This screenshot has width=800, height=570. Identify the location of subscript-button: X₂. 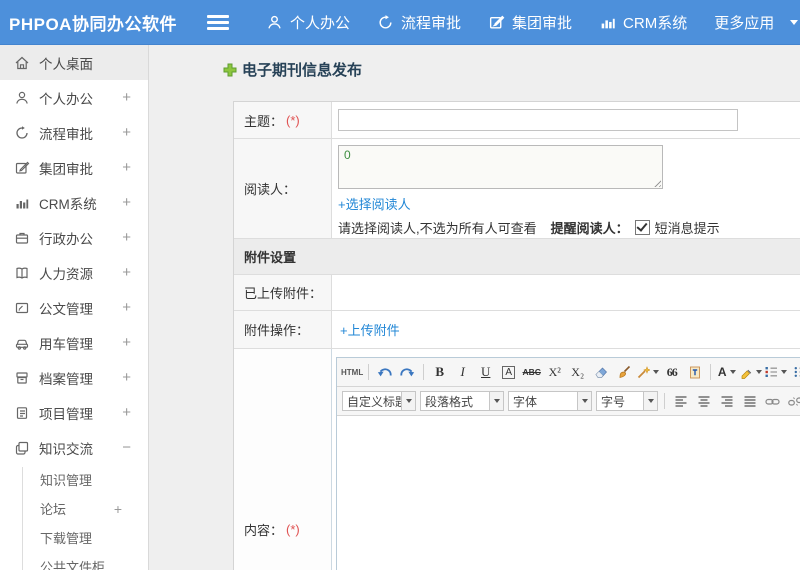
(577, 372).